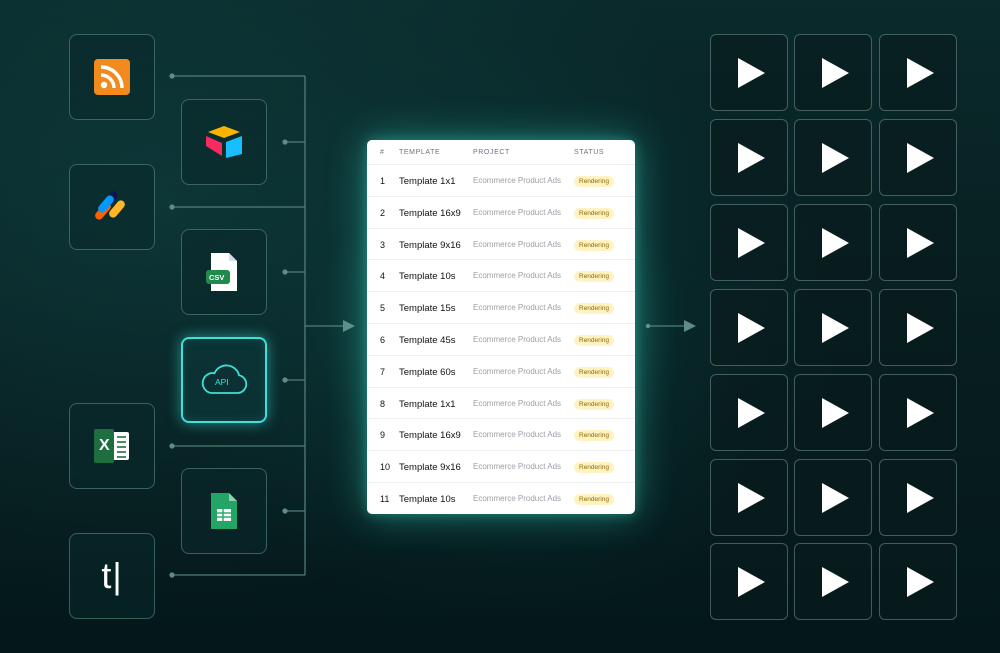 This screenshot has width=1000, height=653. Describe the element at coordinates (112, 446) in the screenshot. I see `source-excel: X` at that location.